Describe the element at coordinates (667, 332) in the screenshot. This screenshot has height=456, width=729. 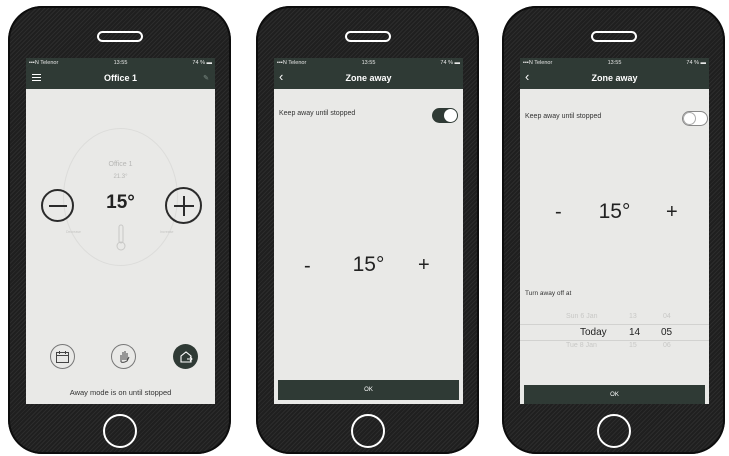
I see `picker-minute: 05` at that location.